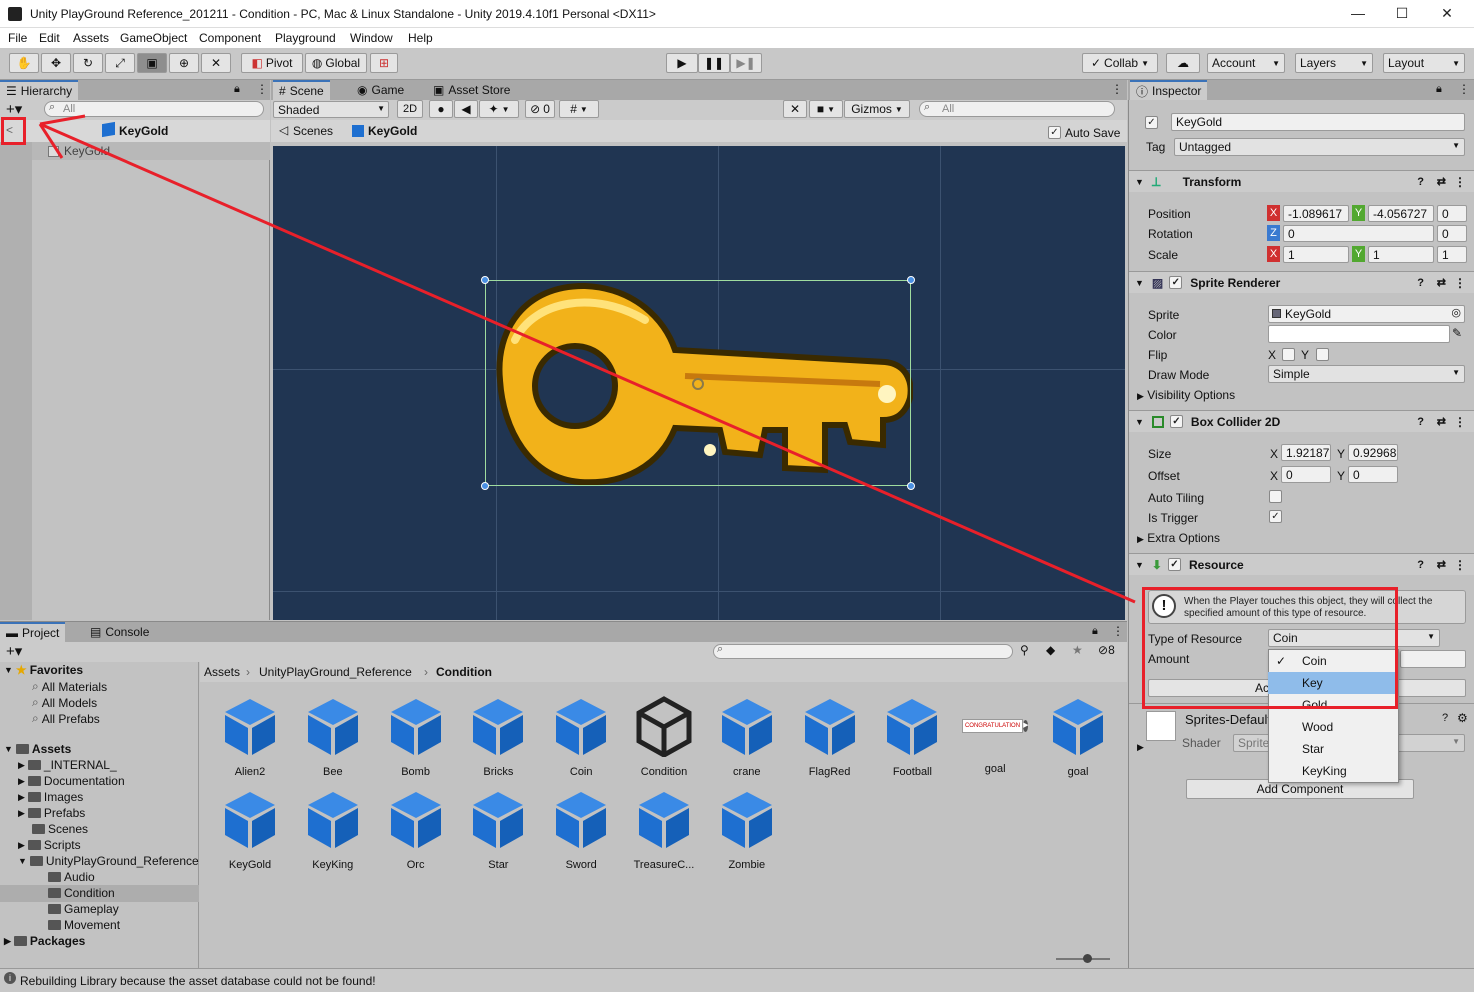 This screenshot has height=992, width=1474. Describe the element at coordinates (71, 781) in the screenshot. I see `folder-documentation: ▶ Documentation` at that location.